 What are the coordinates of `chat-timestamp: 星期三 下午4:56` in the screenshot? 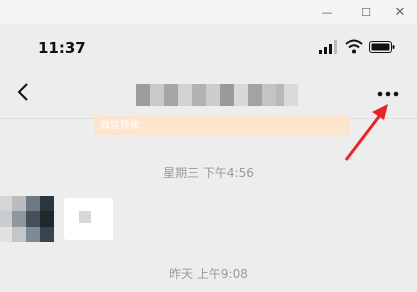 It's located at (208, 173).